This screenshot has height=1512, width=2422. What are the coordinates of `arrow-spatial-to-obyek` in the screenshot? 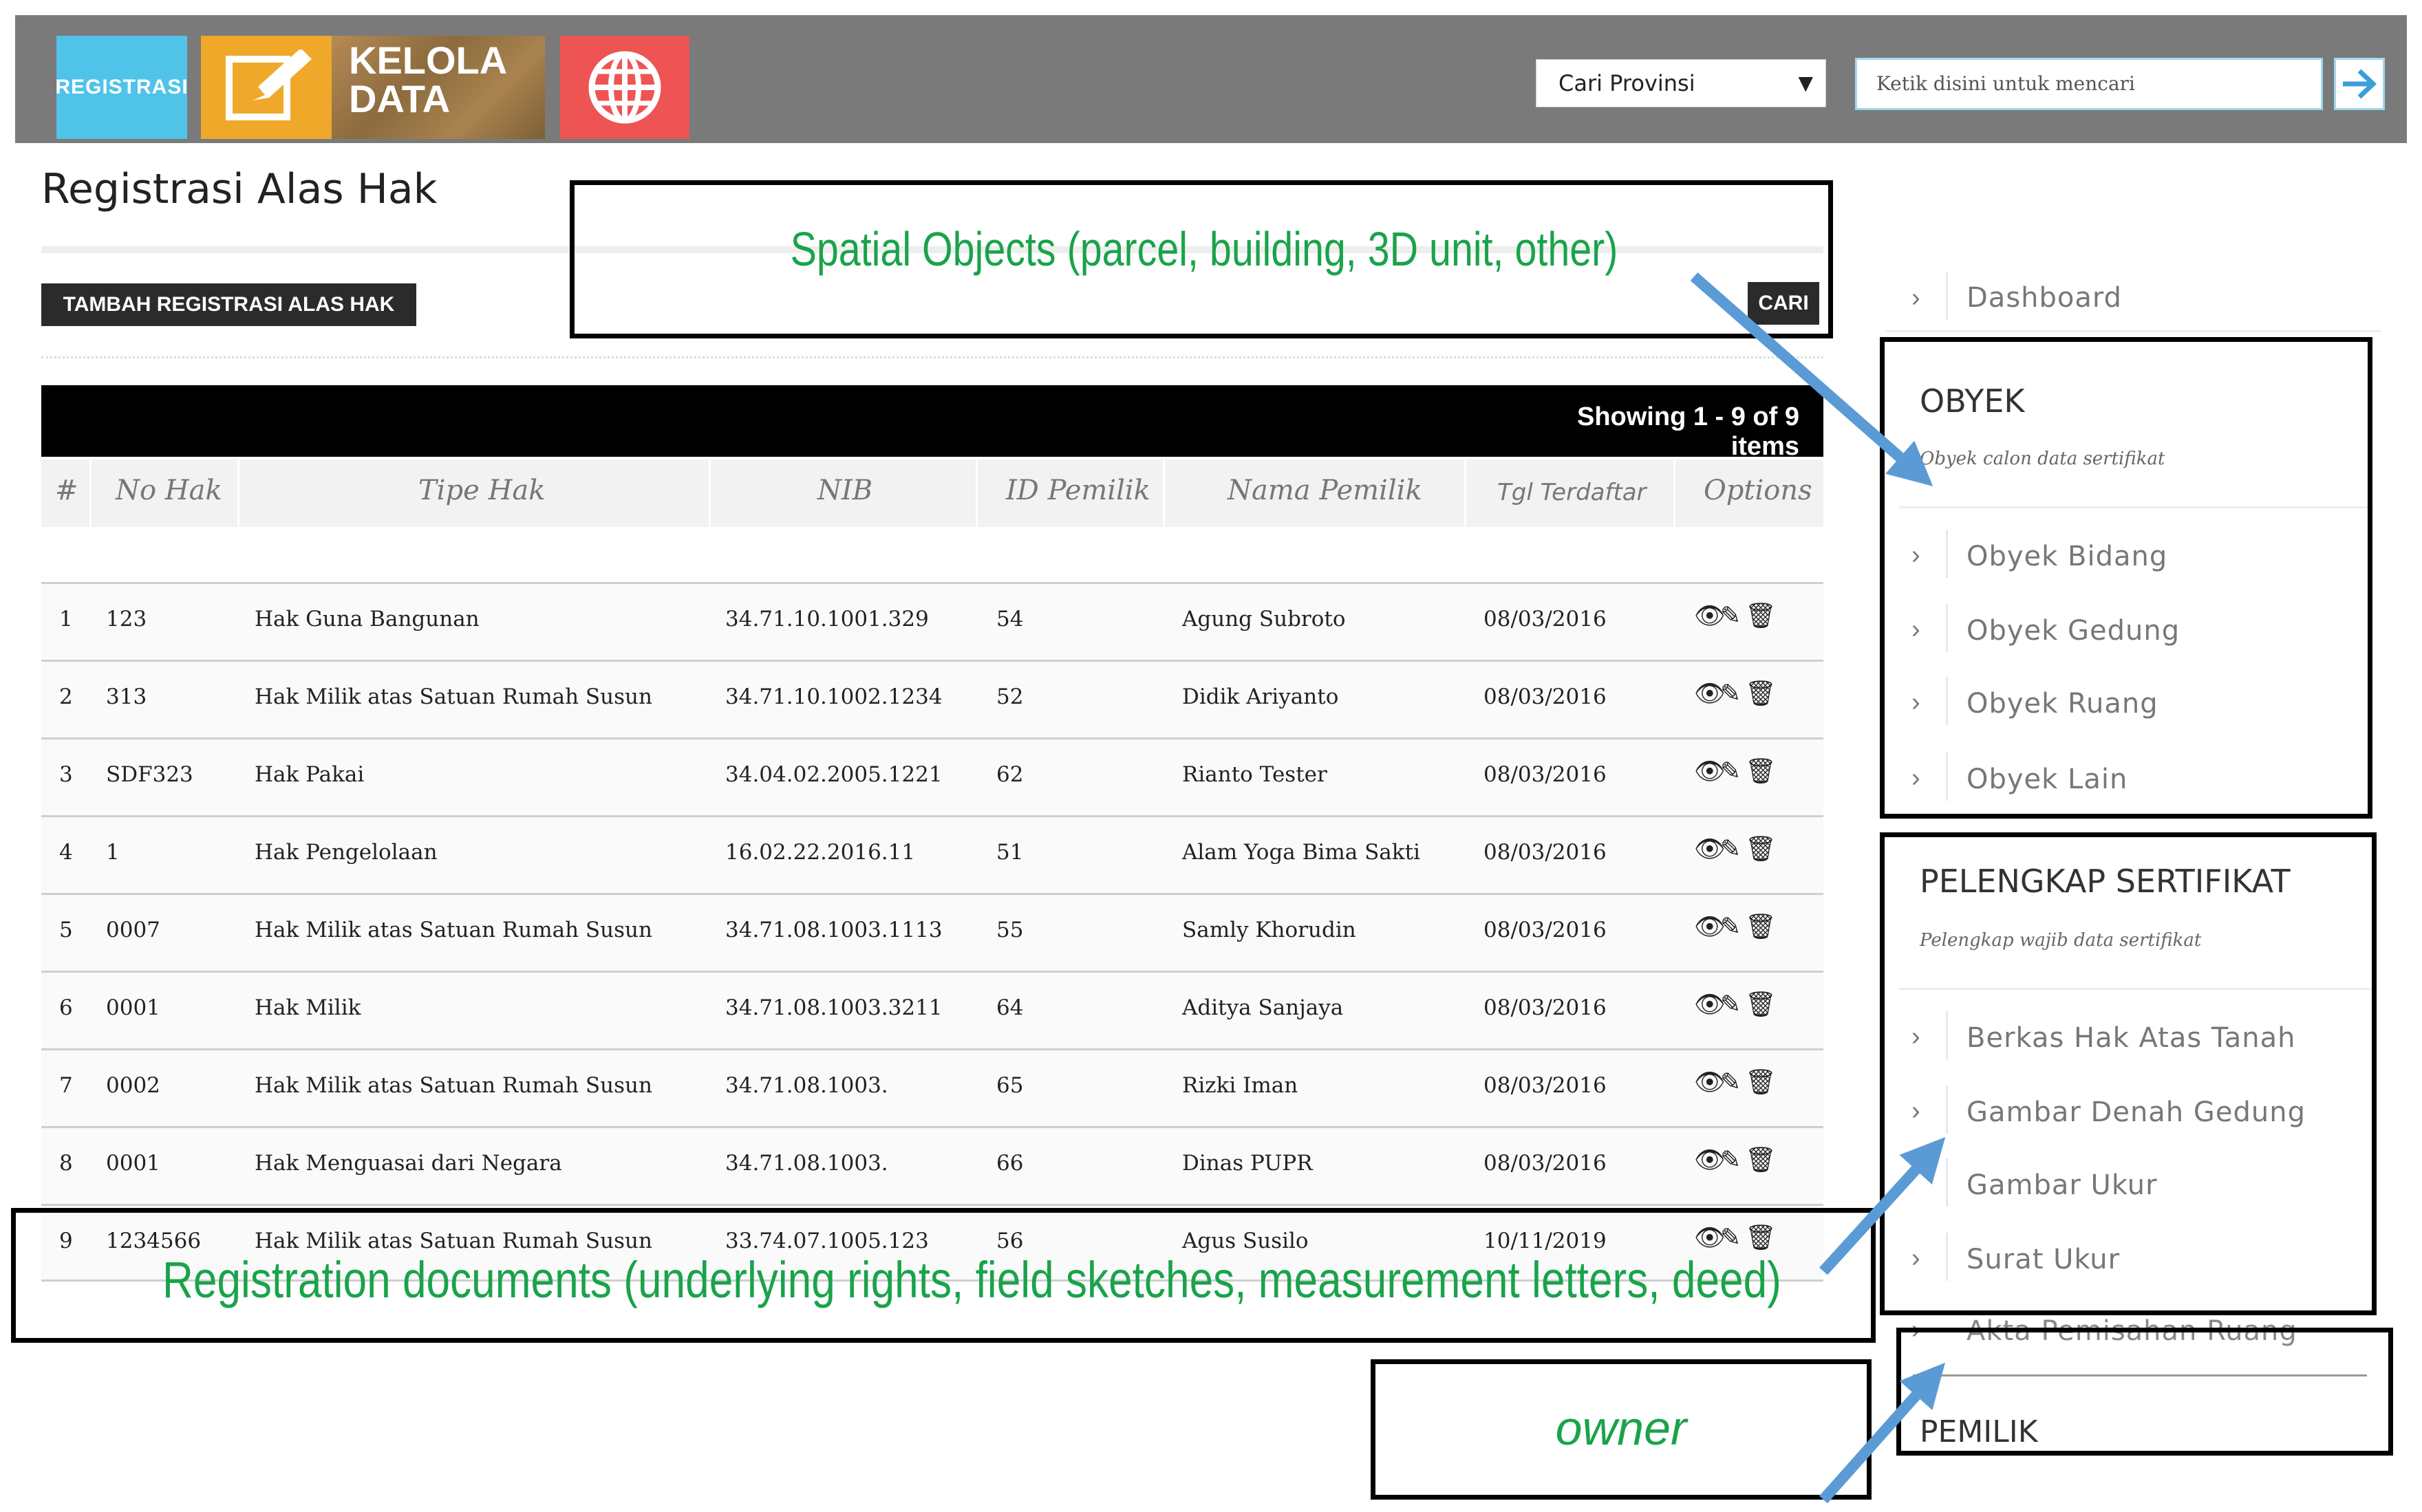 It's located at (1812, 379).